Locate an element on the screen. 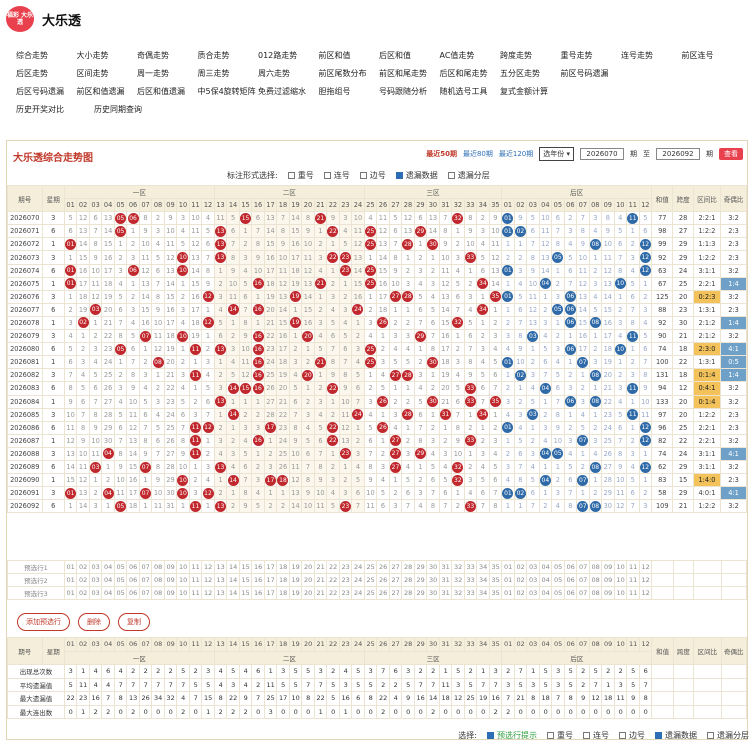  mark-option: 遗漏分层 is located at coordinates (468, 175).